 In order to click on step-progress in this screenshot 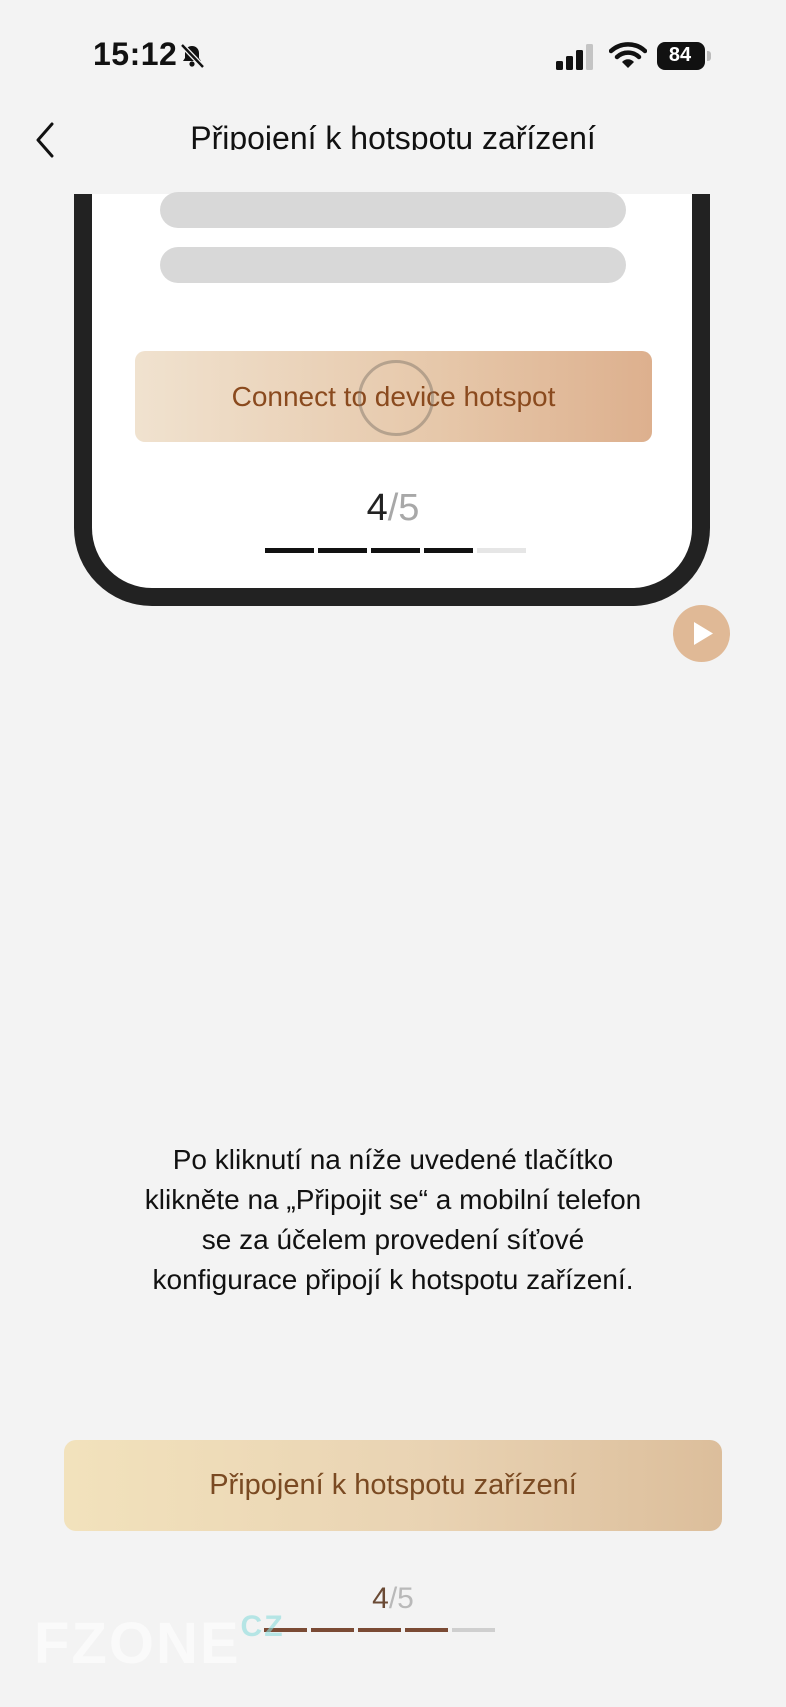, I will do `click(379, 1630)`.